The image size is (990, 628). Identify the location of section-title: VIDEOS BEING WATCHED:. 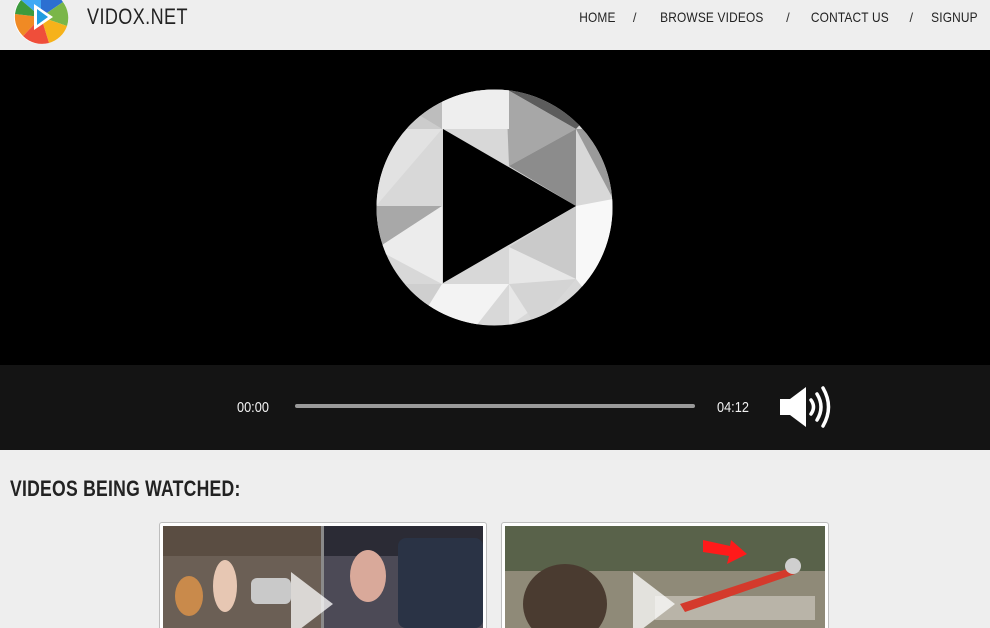
(125, 488).